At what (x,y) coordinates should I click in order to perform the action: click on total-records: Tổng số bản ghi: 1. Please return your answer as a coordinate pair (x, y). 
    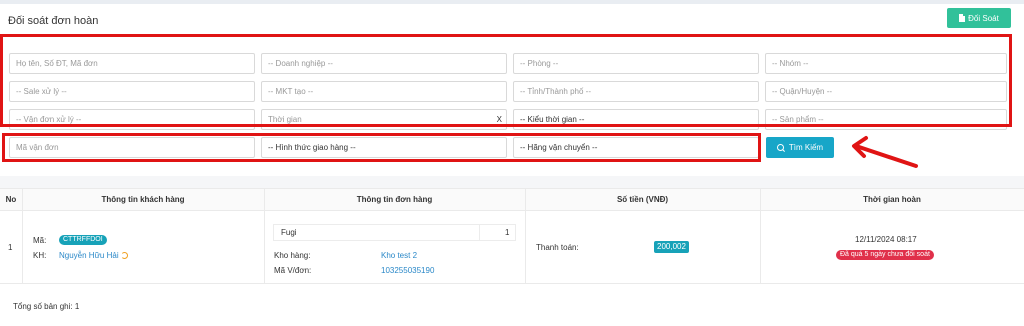
    Looking at the image, I should click on (46, 306).